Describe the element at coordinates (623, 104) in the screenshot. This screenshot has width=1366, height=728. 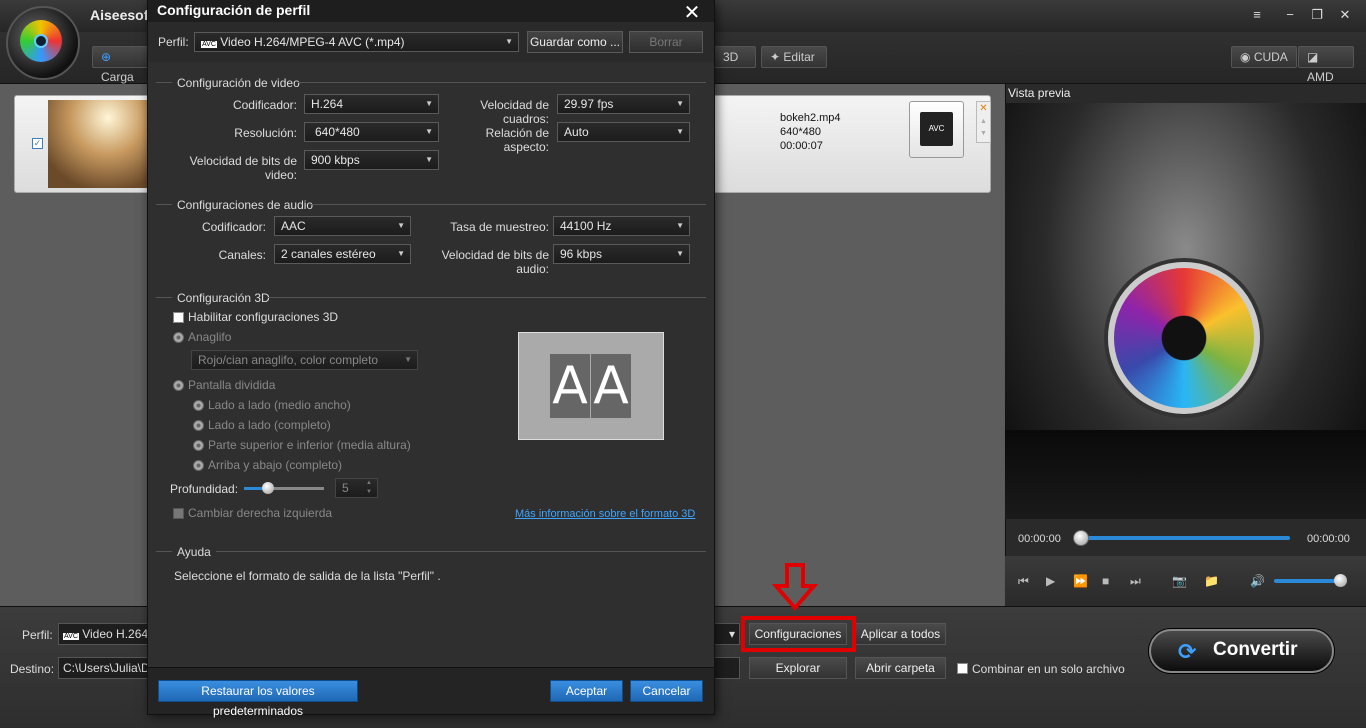
I see `framerate-select: 29.97 fps ▼` at that location.